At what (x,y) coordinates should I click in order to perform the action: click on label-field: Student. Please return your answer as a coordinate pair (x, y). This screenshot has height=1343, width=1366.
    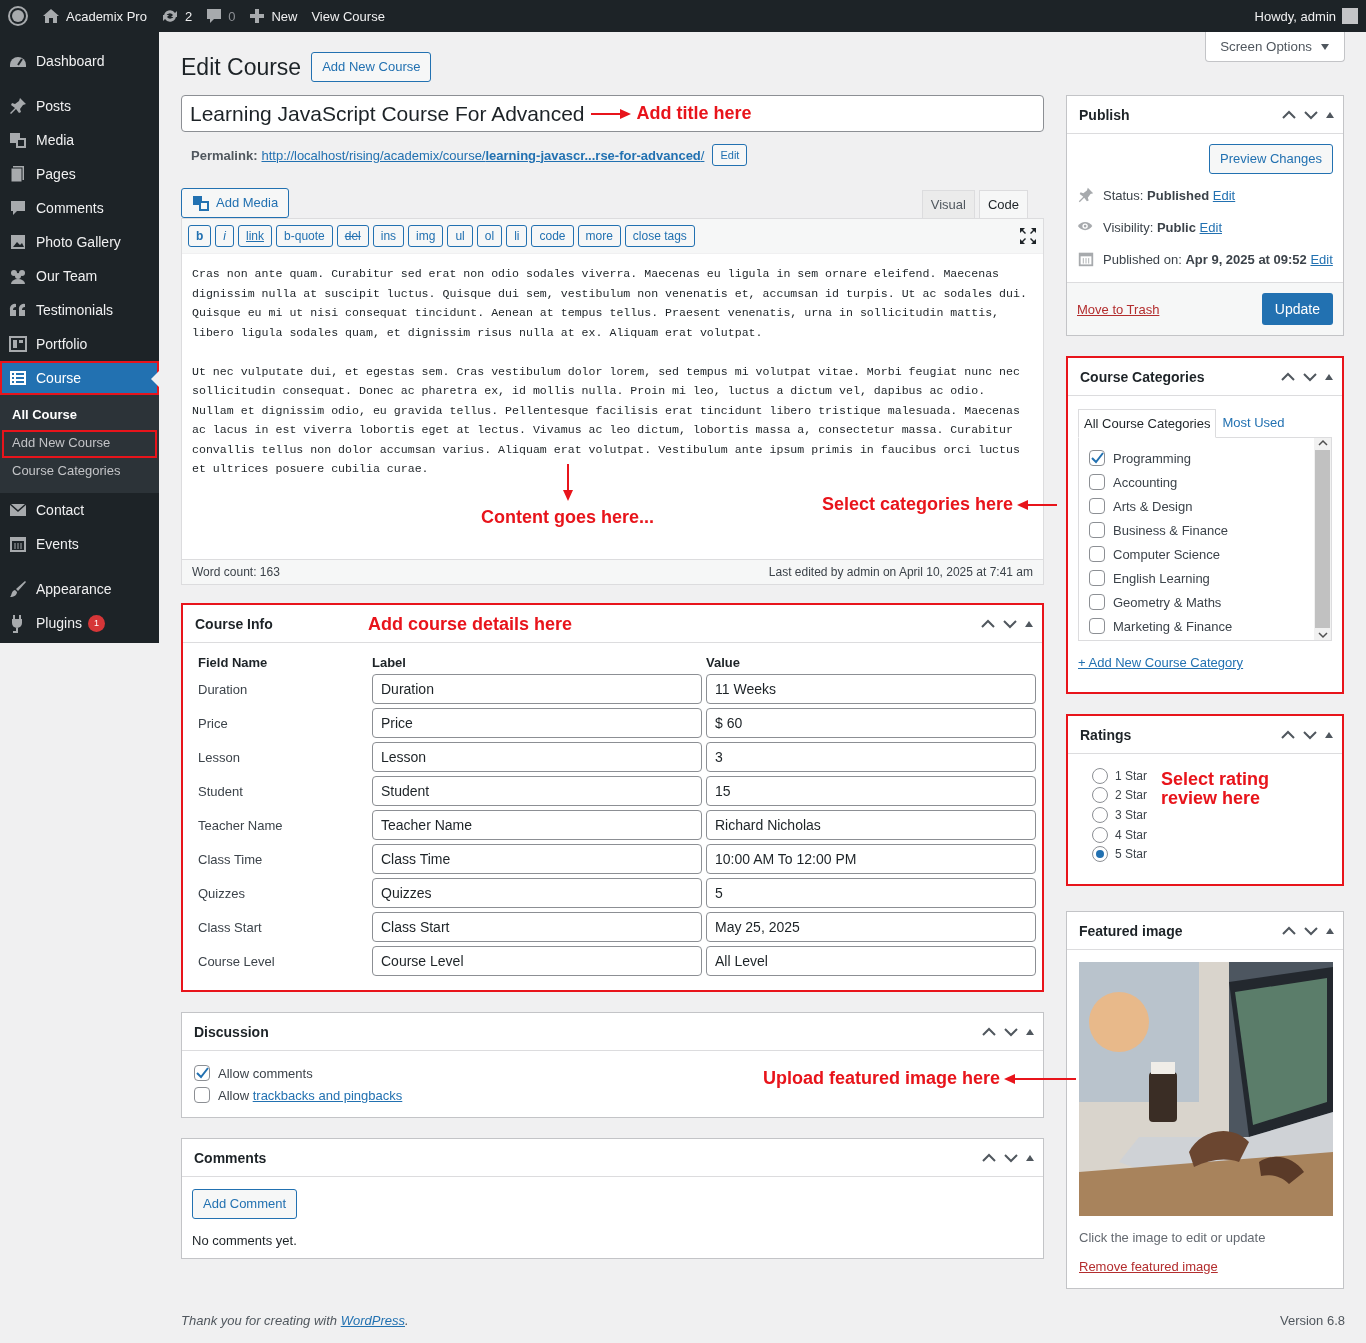
    Looking at the image, I should click on (537, 791).